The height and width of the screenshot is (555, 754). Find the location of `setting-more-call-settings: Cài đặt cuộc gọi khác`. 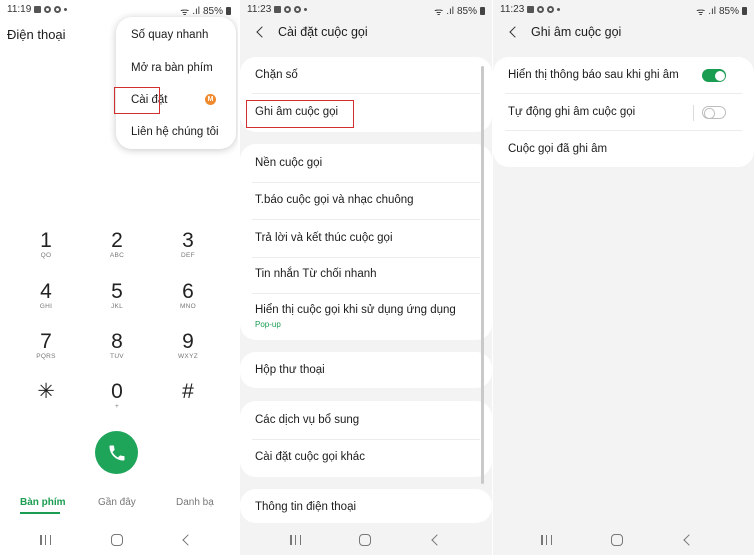

setting-more-call-settings: Cài đặt cuộc gọi khác is located at coordinates (310, 457).